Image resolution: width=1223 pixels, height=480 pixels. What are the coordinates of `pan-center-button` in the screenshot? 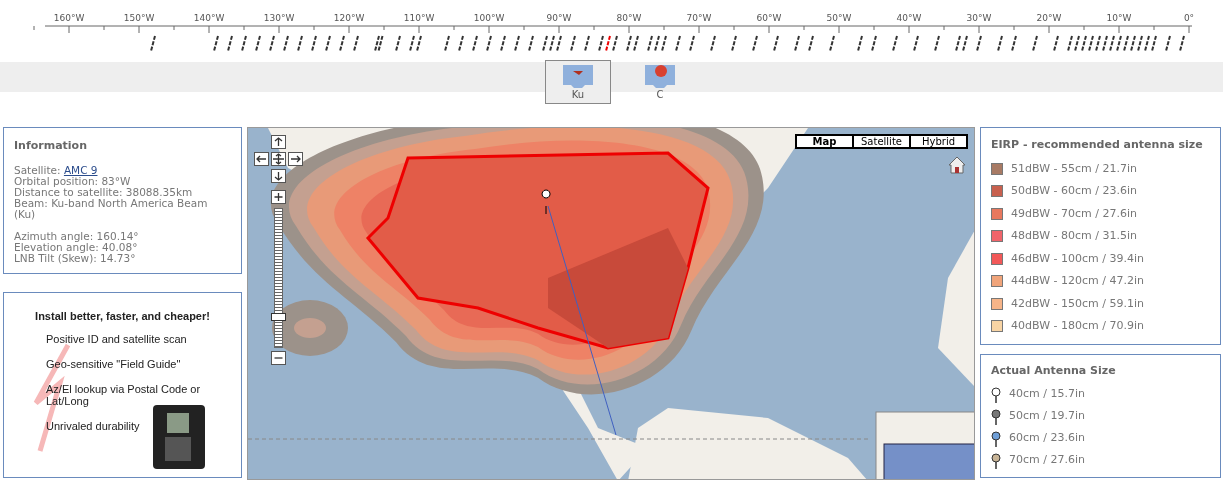 It's located at (278, 159).